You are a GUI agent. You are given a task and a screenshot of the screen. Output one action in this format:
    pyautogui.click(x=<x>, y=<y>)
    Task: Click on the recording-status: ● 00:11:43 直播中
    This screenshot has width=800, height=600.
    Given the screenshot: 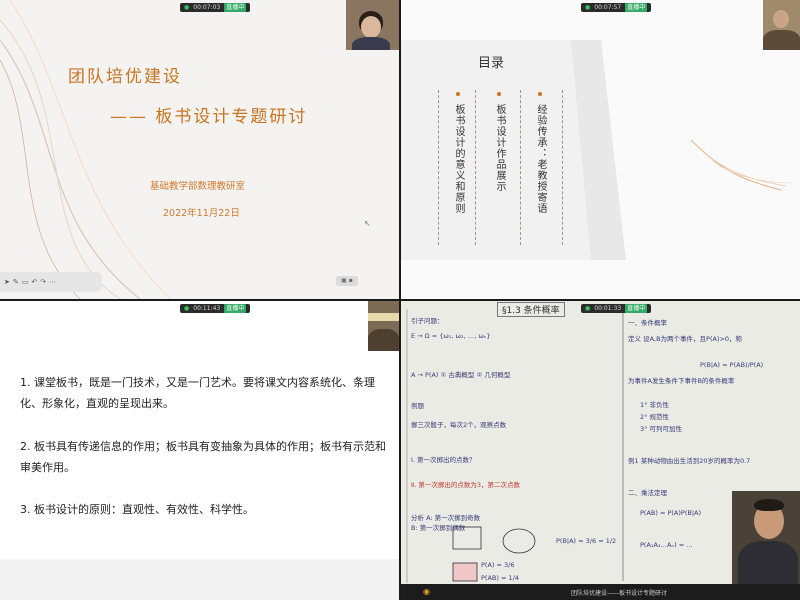 What is the action you would take?
    pyautogui.click(x=215, y=308)
    